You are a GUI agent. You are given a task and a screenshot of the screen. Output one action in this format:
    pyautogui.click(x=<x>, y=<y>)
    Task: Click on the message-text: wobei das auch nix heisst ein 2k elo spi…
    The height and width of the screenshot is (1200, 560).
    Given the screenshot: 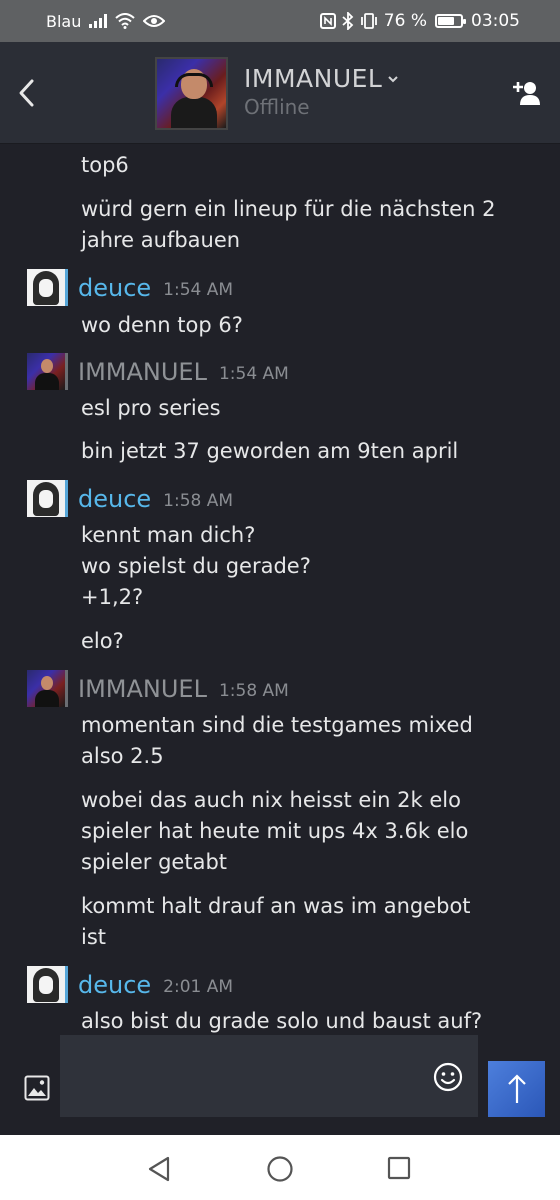 What is the action you would take?
    pyautogui.click(x=275, y=831)
    